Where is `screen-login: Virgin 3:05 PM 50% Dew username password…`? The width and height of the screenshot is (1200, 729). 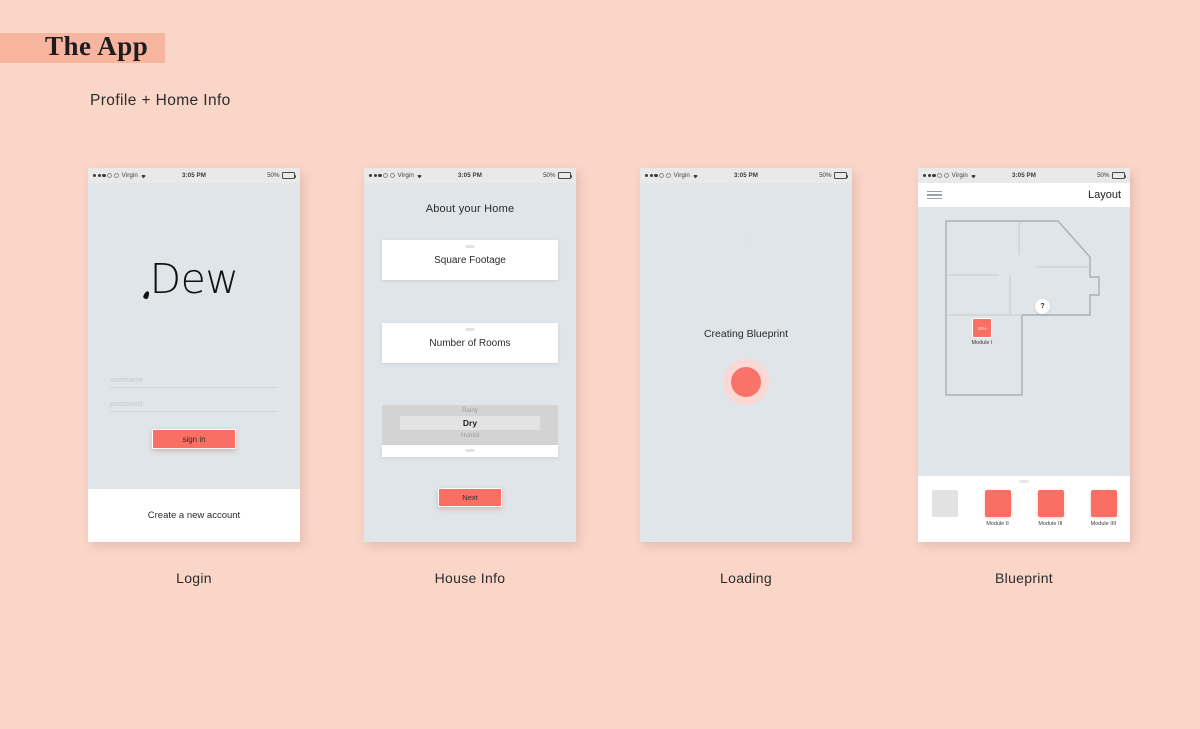
screen-login: Virgin 3:05 PM 50% Dew username password… is located at coordinates (194, 355).